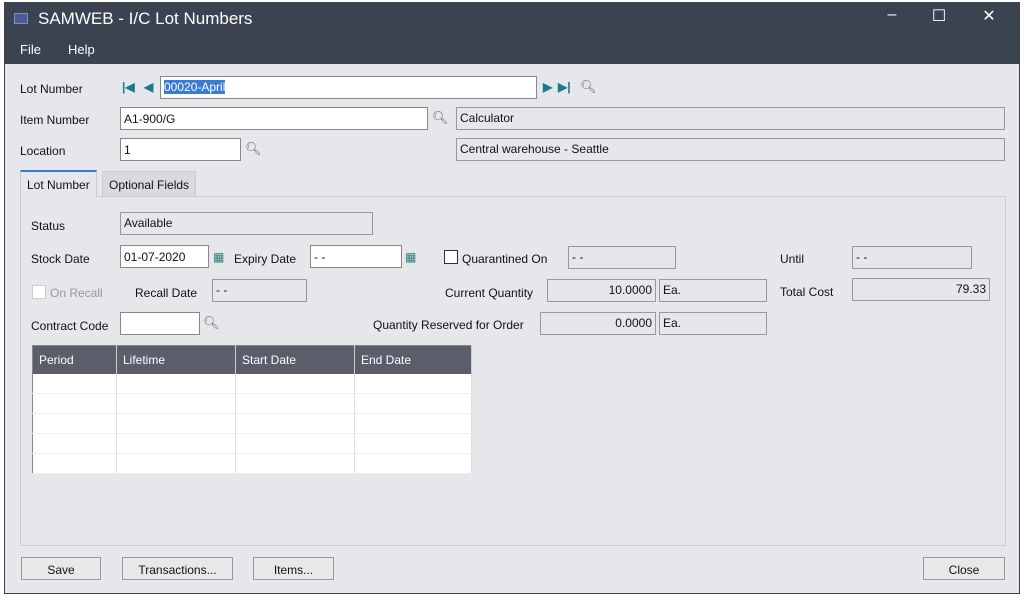 The image size is (1024, 597). Describe the element at coordinates (145, 18) in the screenshot. I see `window-title: SAMWEB - I/C Lot Numbers` at that location.